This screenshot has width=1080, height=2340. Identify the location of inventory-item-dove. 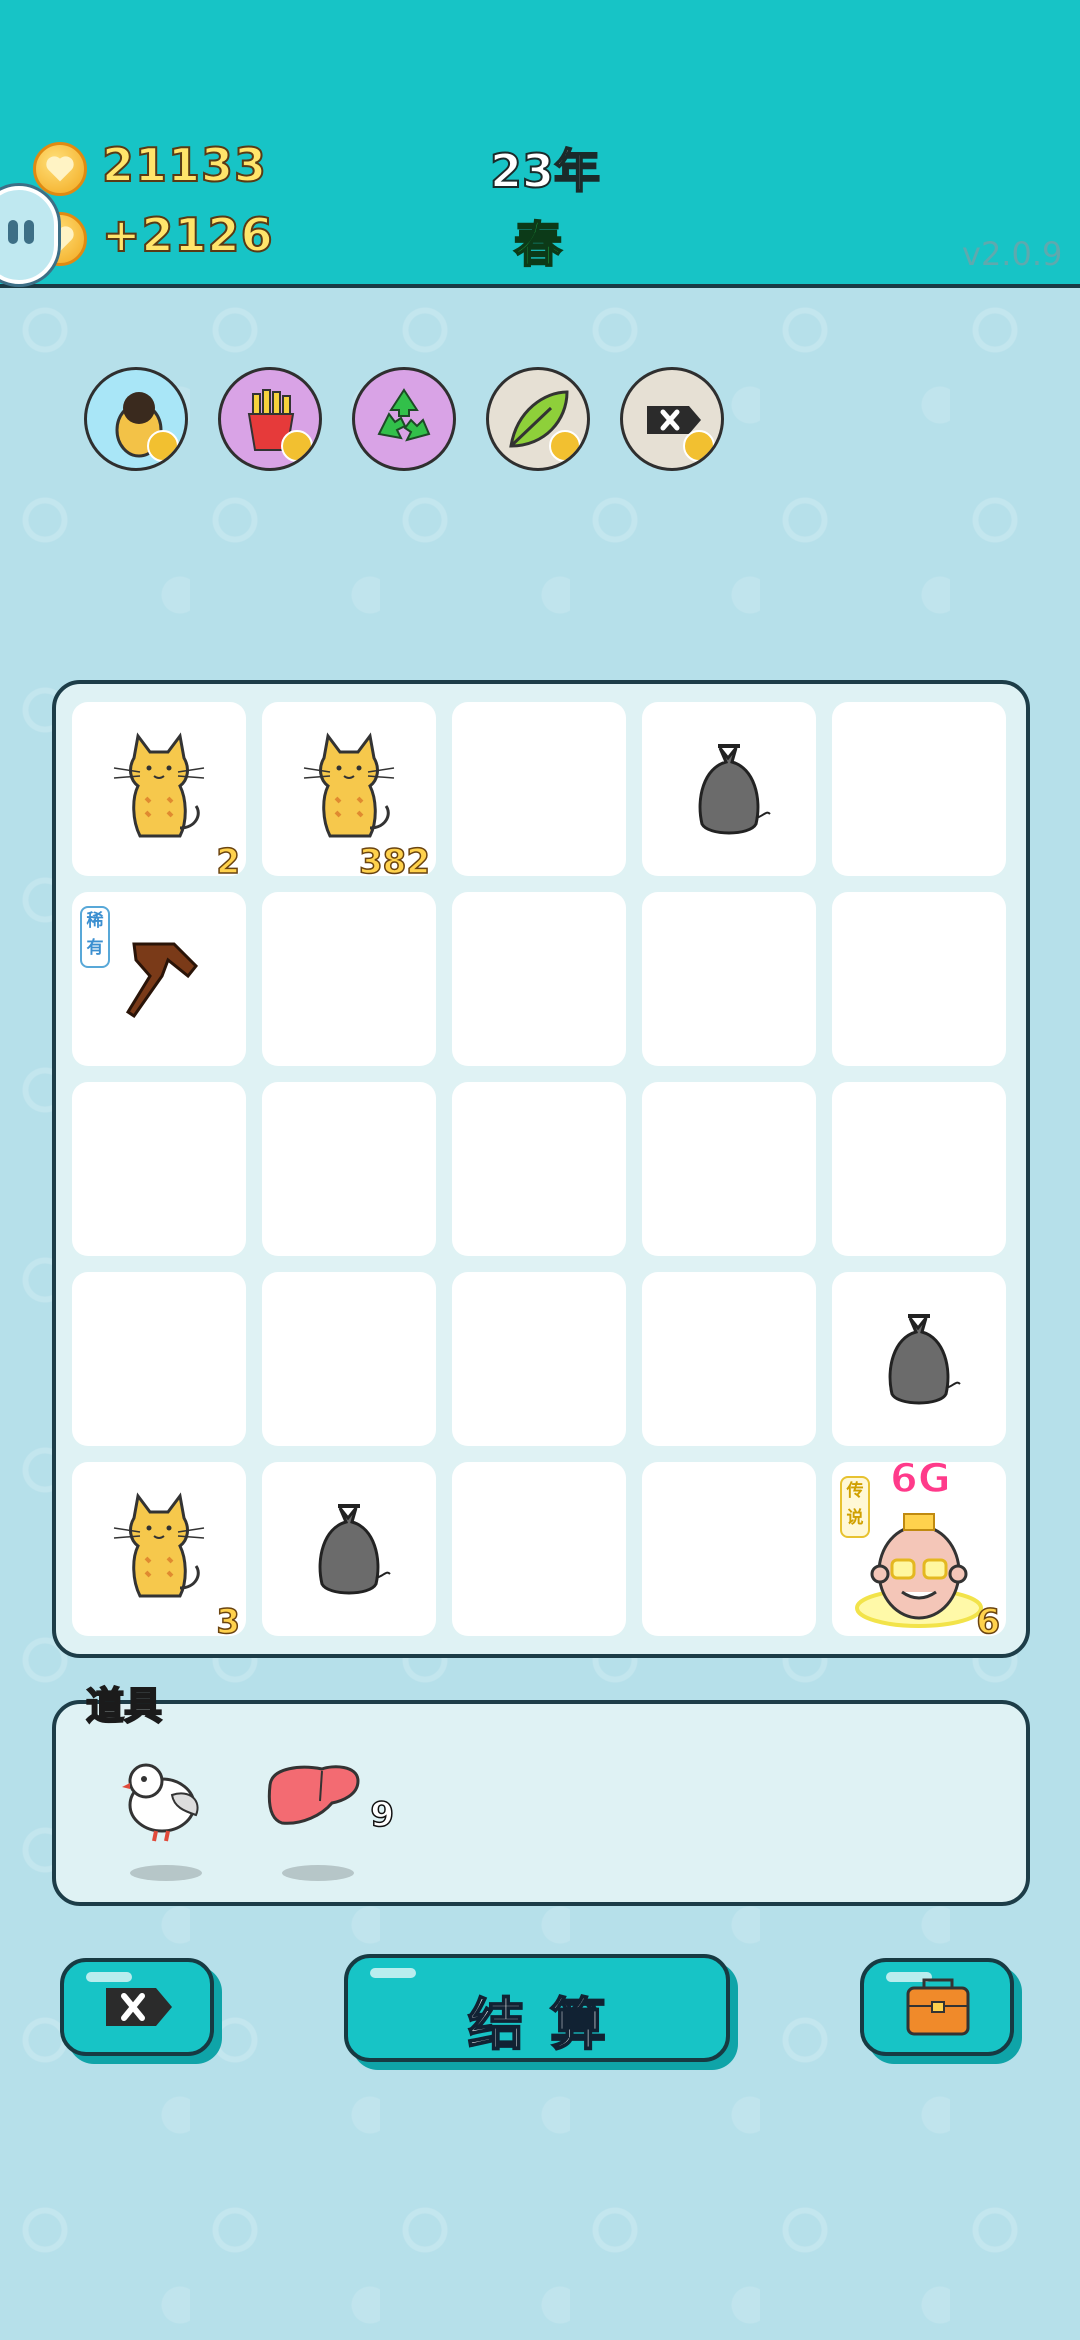
(165, 1815).